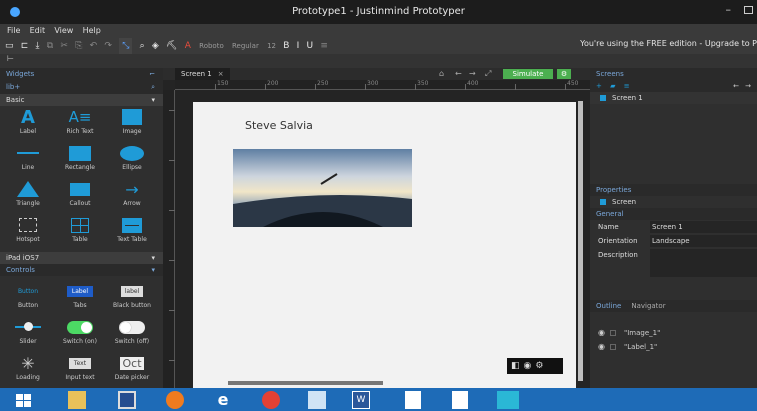 The image size is (757, 411). What do you see at coordinates (361, 400) in the screenshot?
I see `word-icon: W` at bounding box center [361, 400].